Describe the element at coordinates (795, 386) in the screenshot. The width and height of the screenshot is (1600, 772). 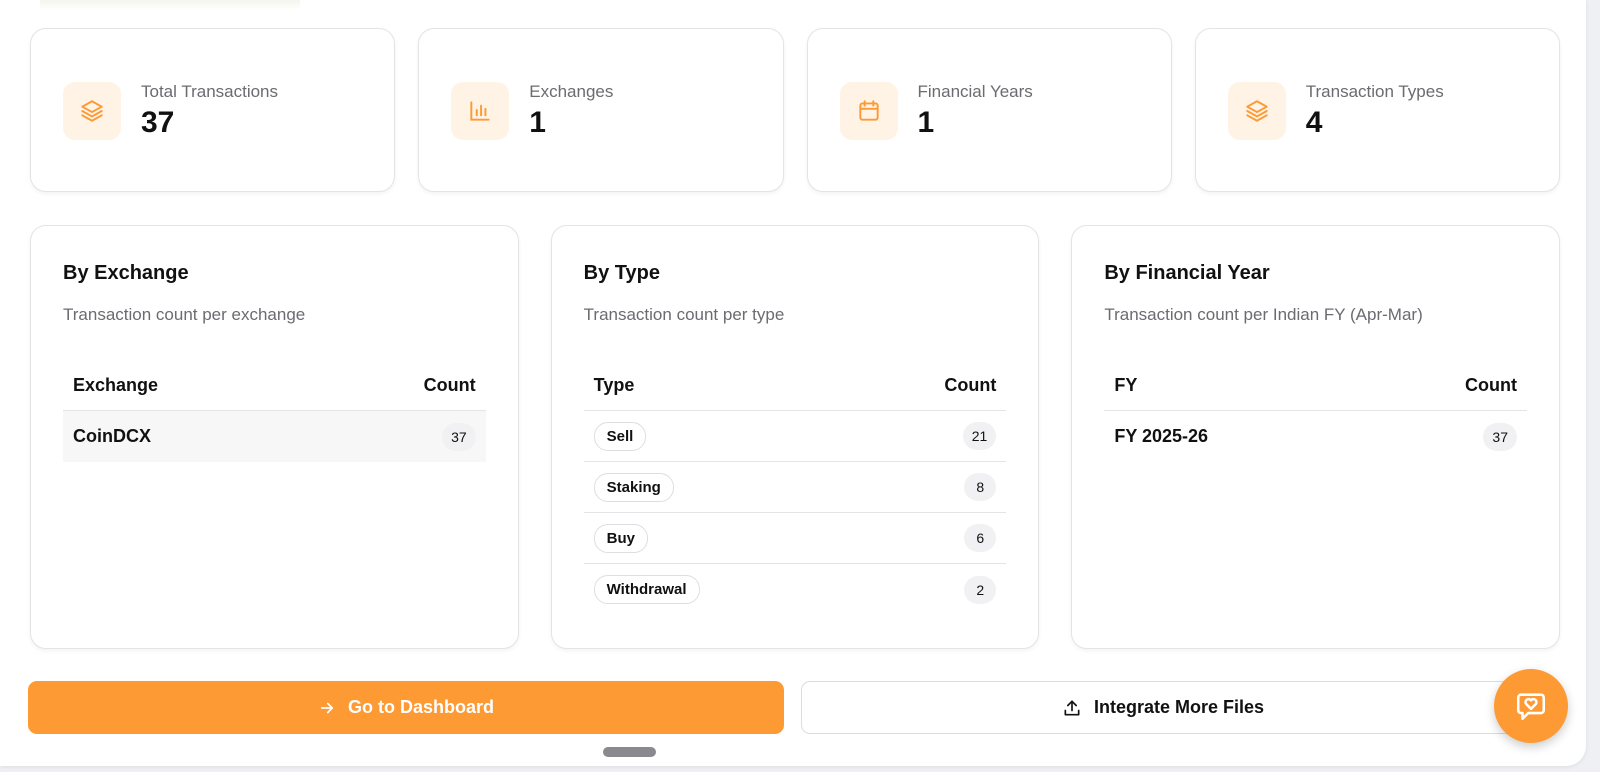
I see `table-header: Type Count` at that location.